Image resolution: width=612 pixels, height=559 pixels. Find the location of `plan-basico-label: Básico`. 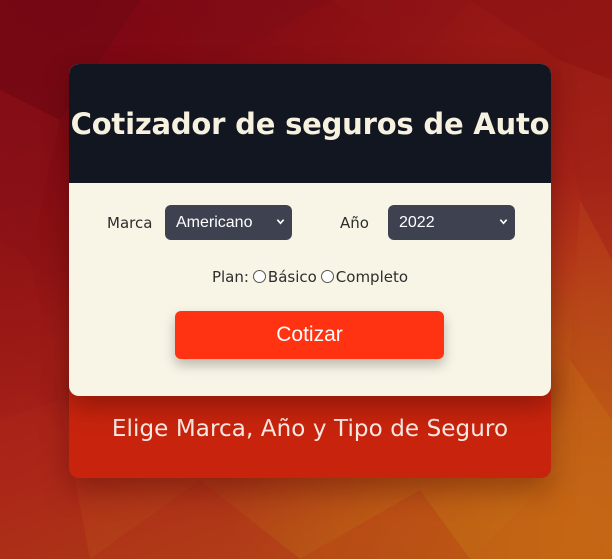

plan-basico-label: Básico is located at coordinates (292, 277).